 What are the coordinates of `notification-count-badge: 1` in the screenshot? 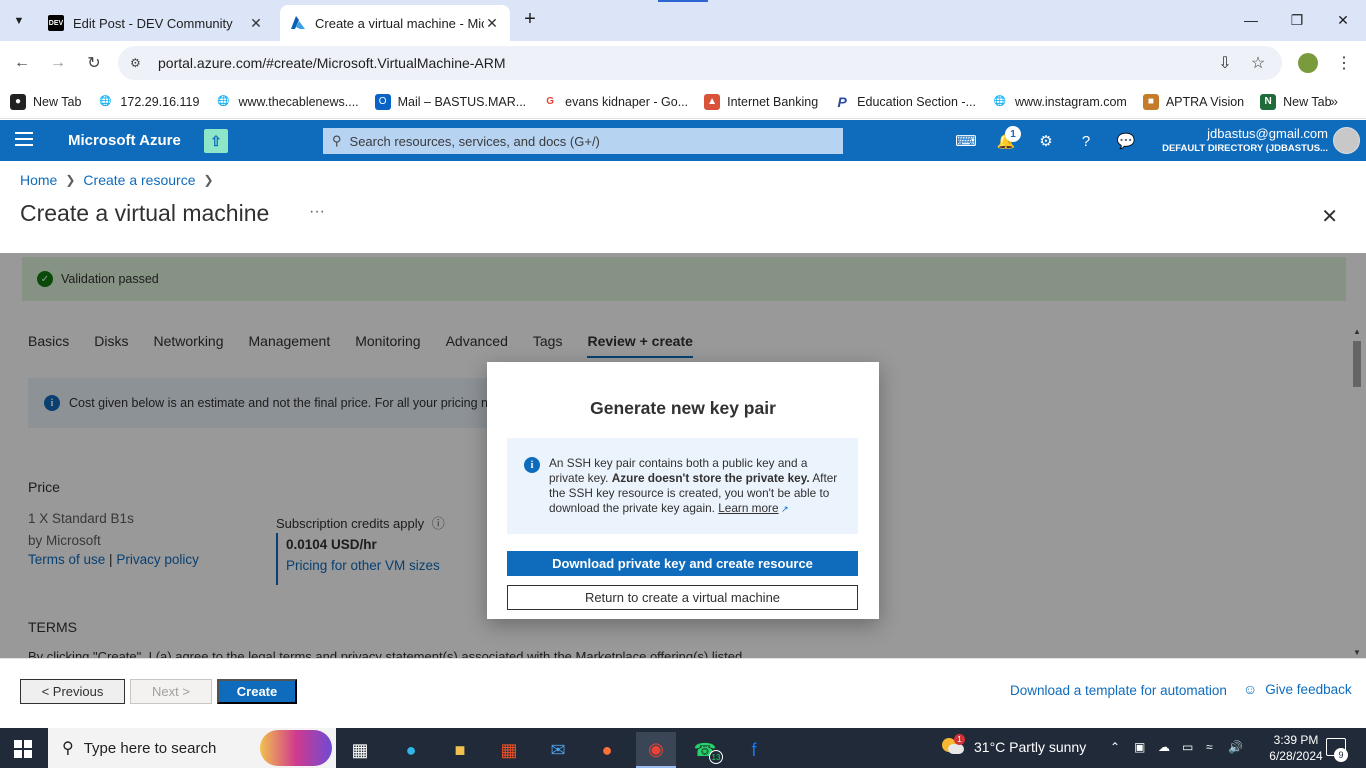 It's located at (1013, 134).